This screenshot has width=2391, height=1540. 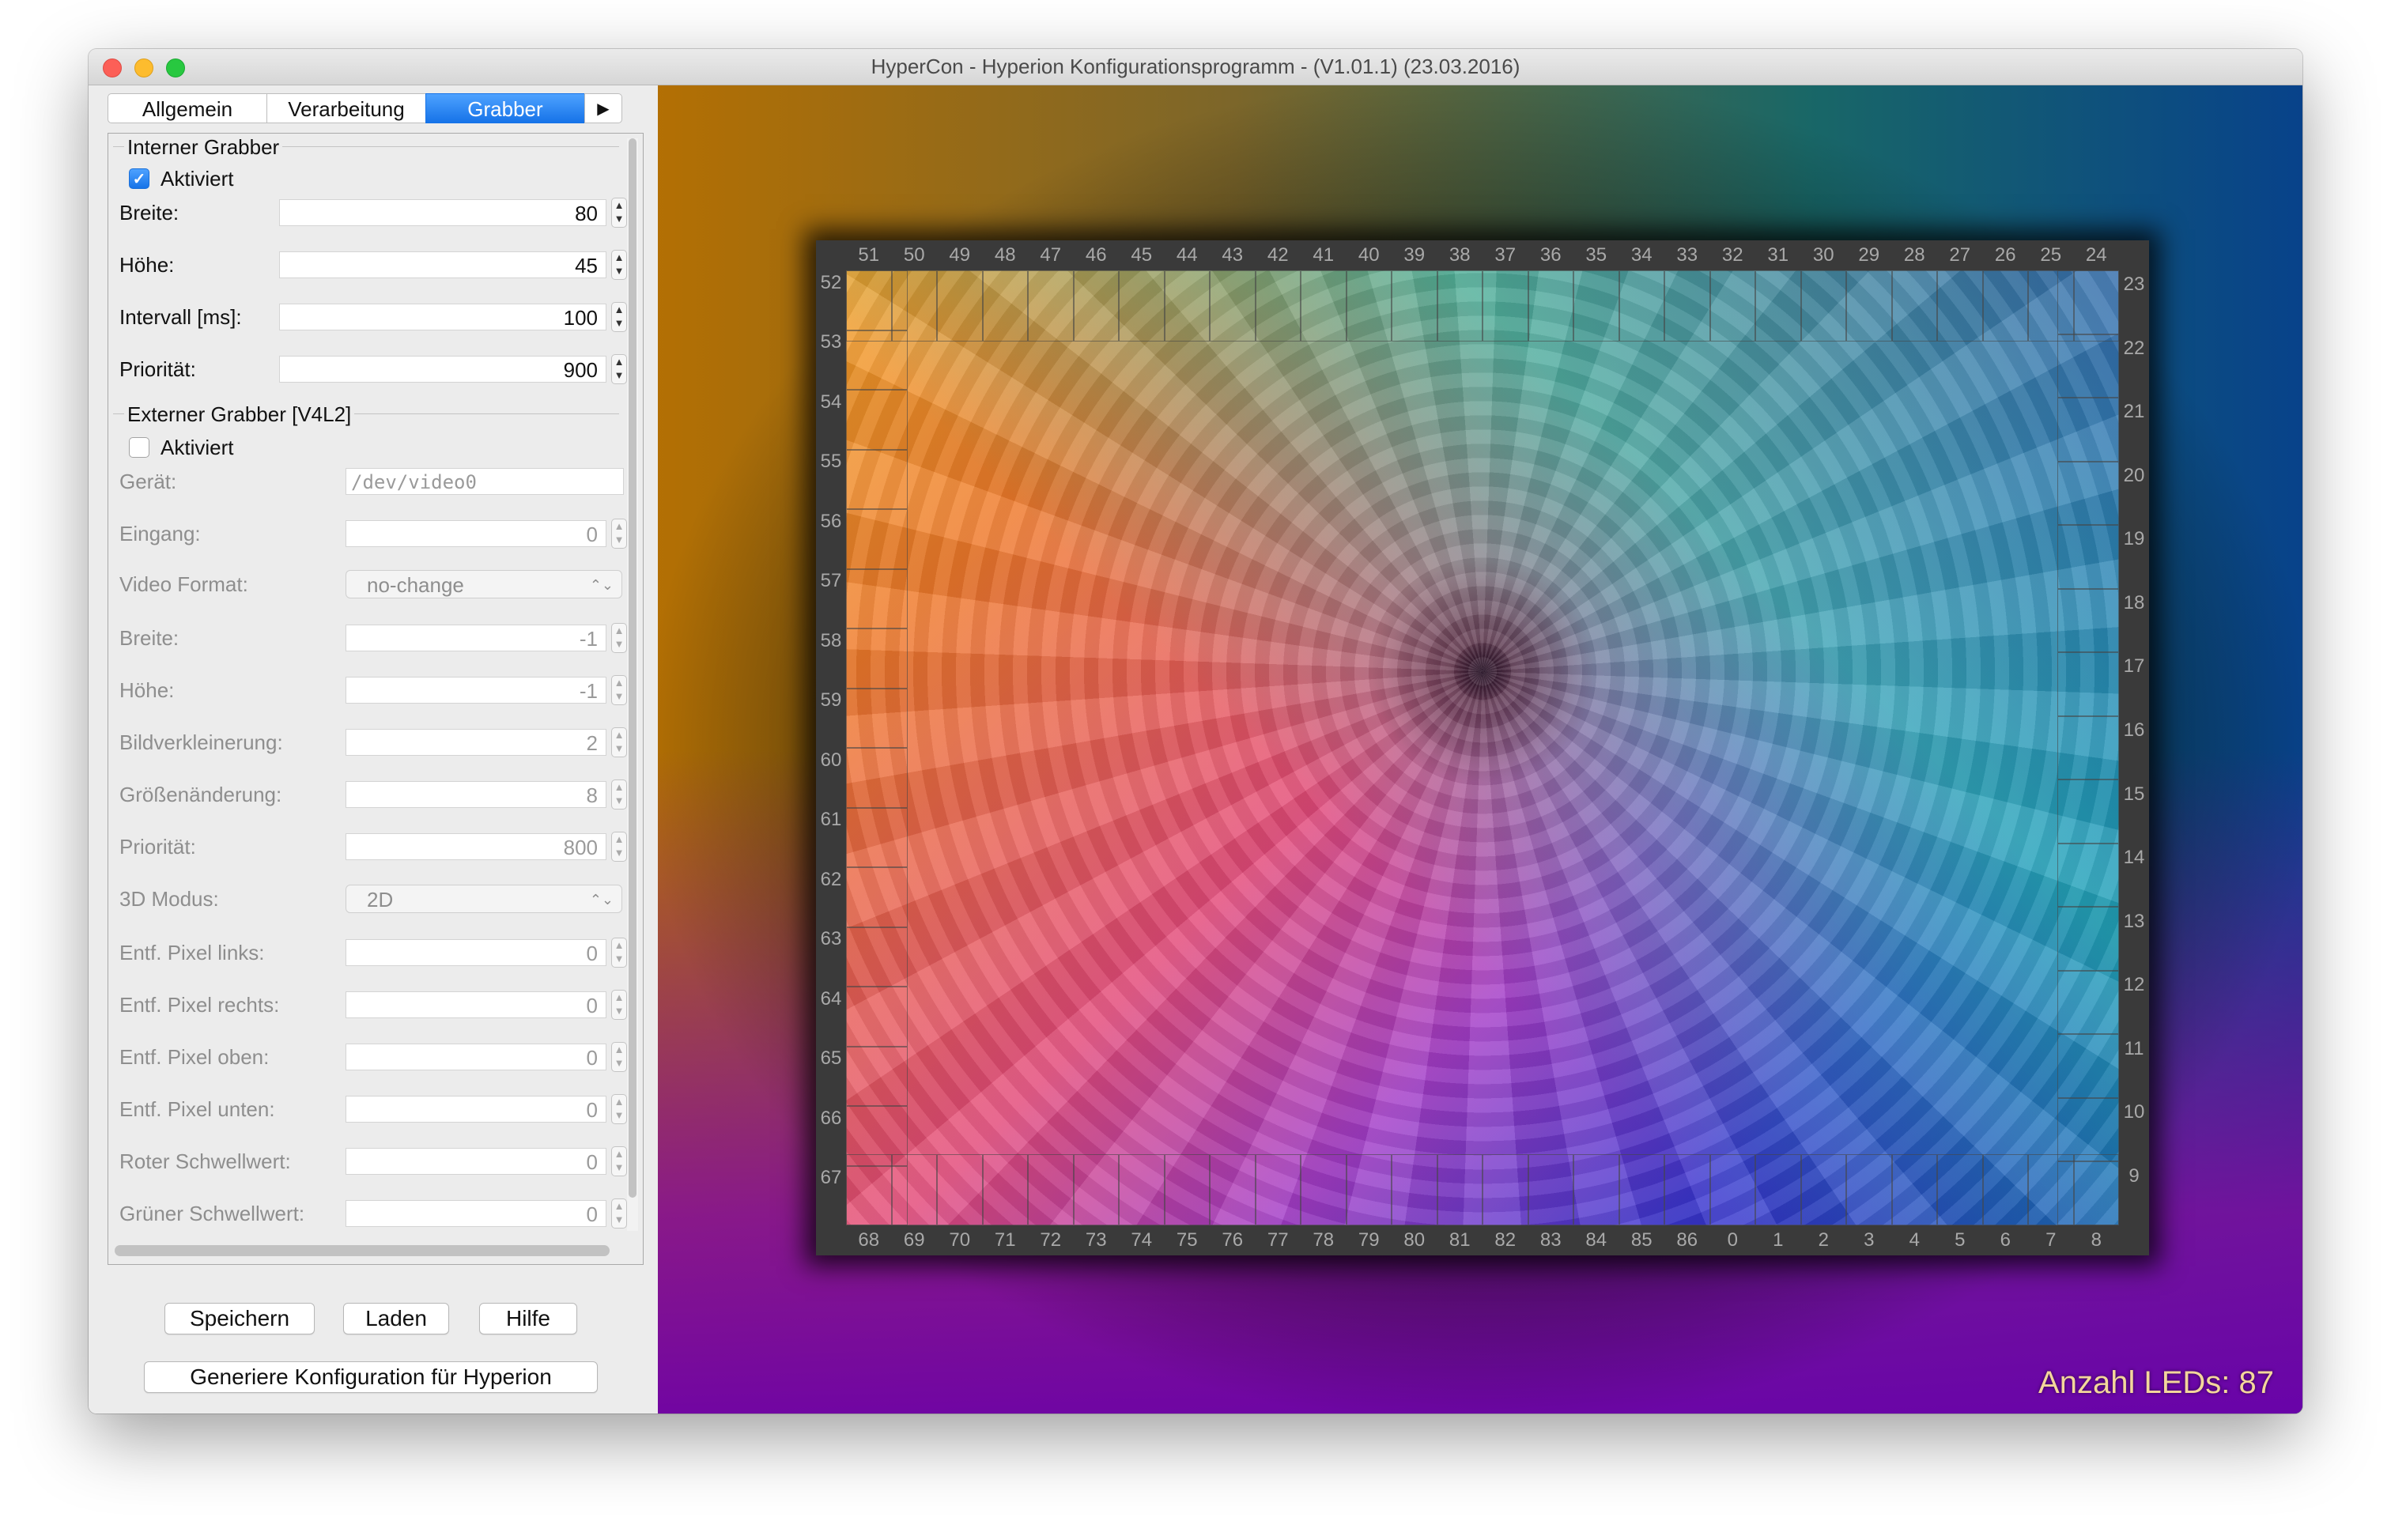 What do you see at coordinates (528, 1318) in the screenshot?
I see `help-button: Hilfe` at bounding box center [528, 1318].